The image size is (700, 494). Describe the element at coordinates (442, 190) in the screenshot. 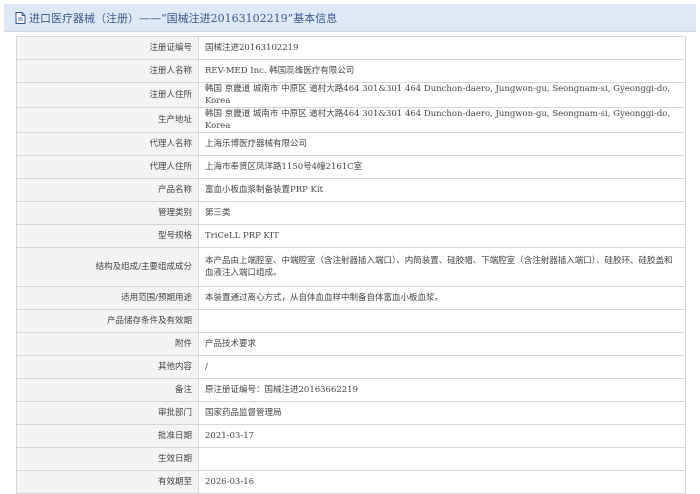

I see `row-value: 富血小板血浆制备装置PRP Kit` at that location.